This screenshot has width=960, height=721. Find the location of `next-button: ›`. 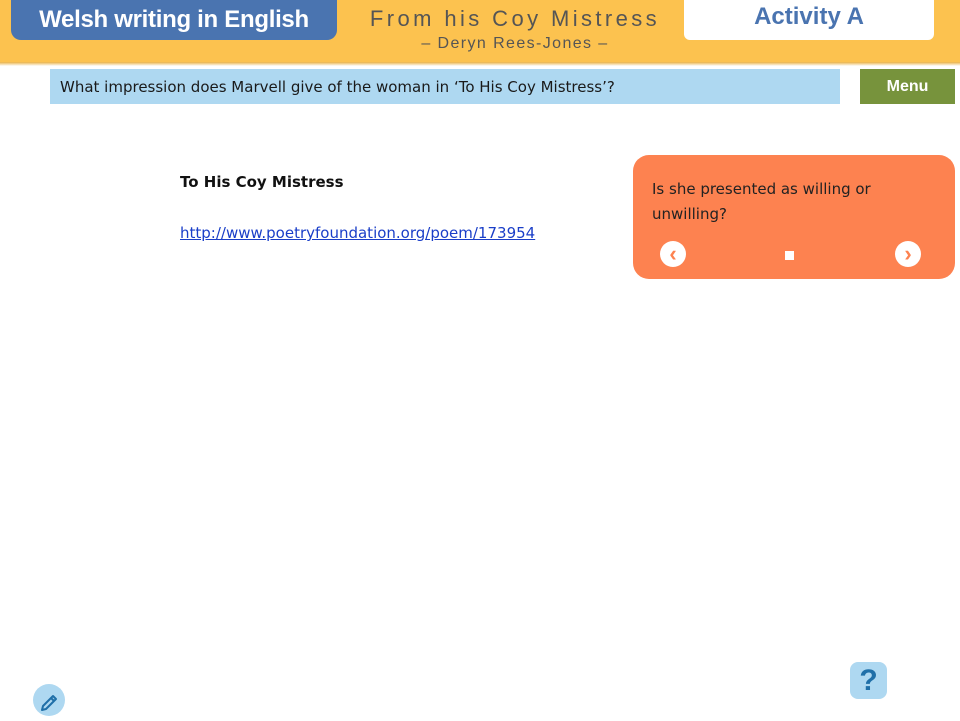

next-button: › is located at coordinates (908, 254).